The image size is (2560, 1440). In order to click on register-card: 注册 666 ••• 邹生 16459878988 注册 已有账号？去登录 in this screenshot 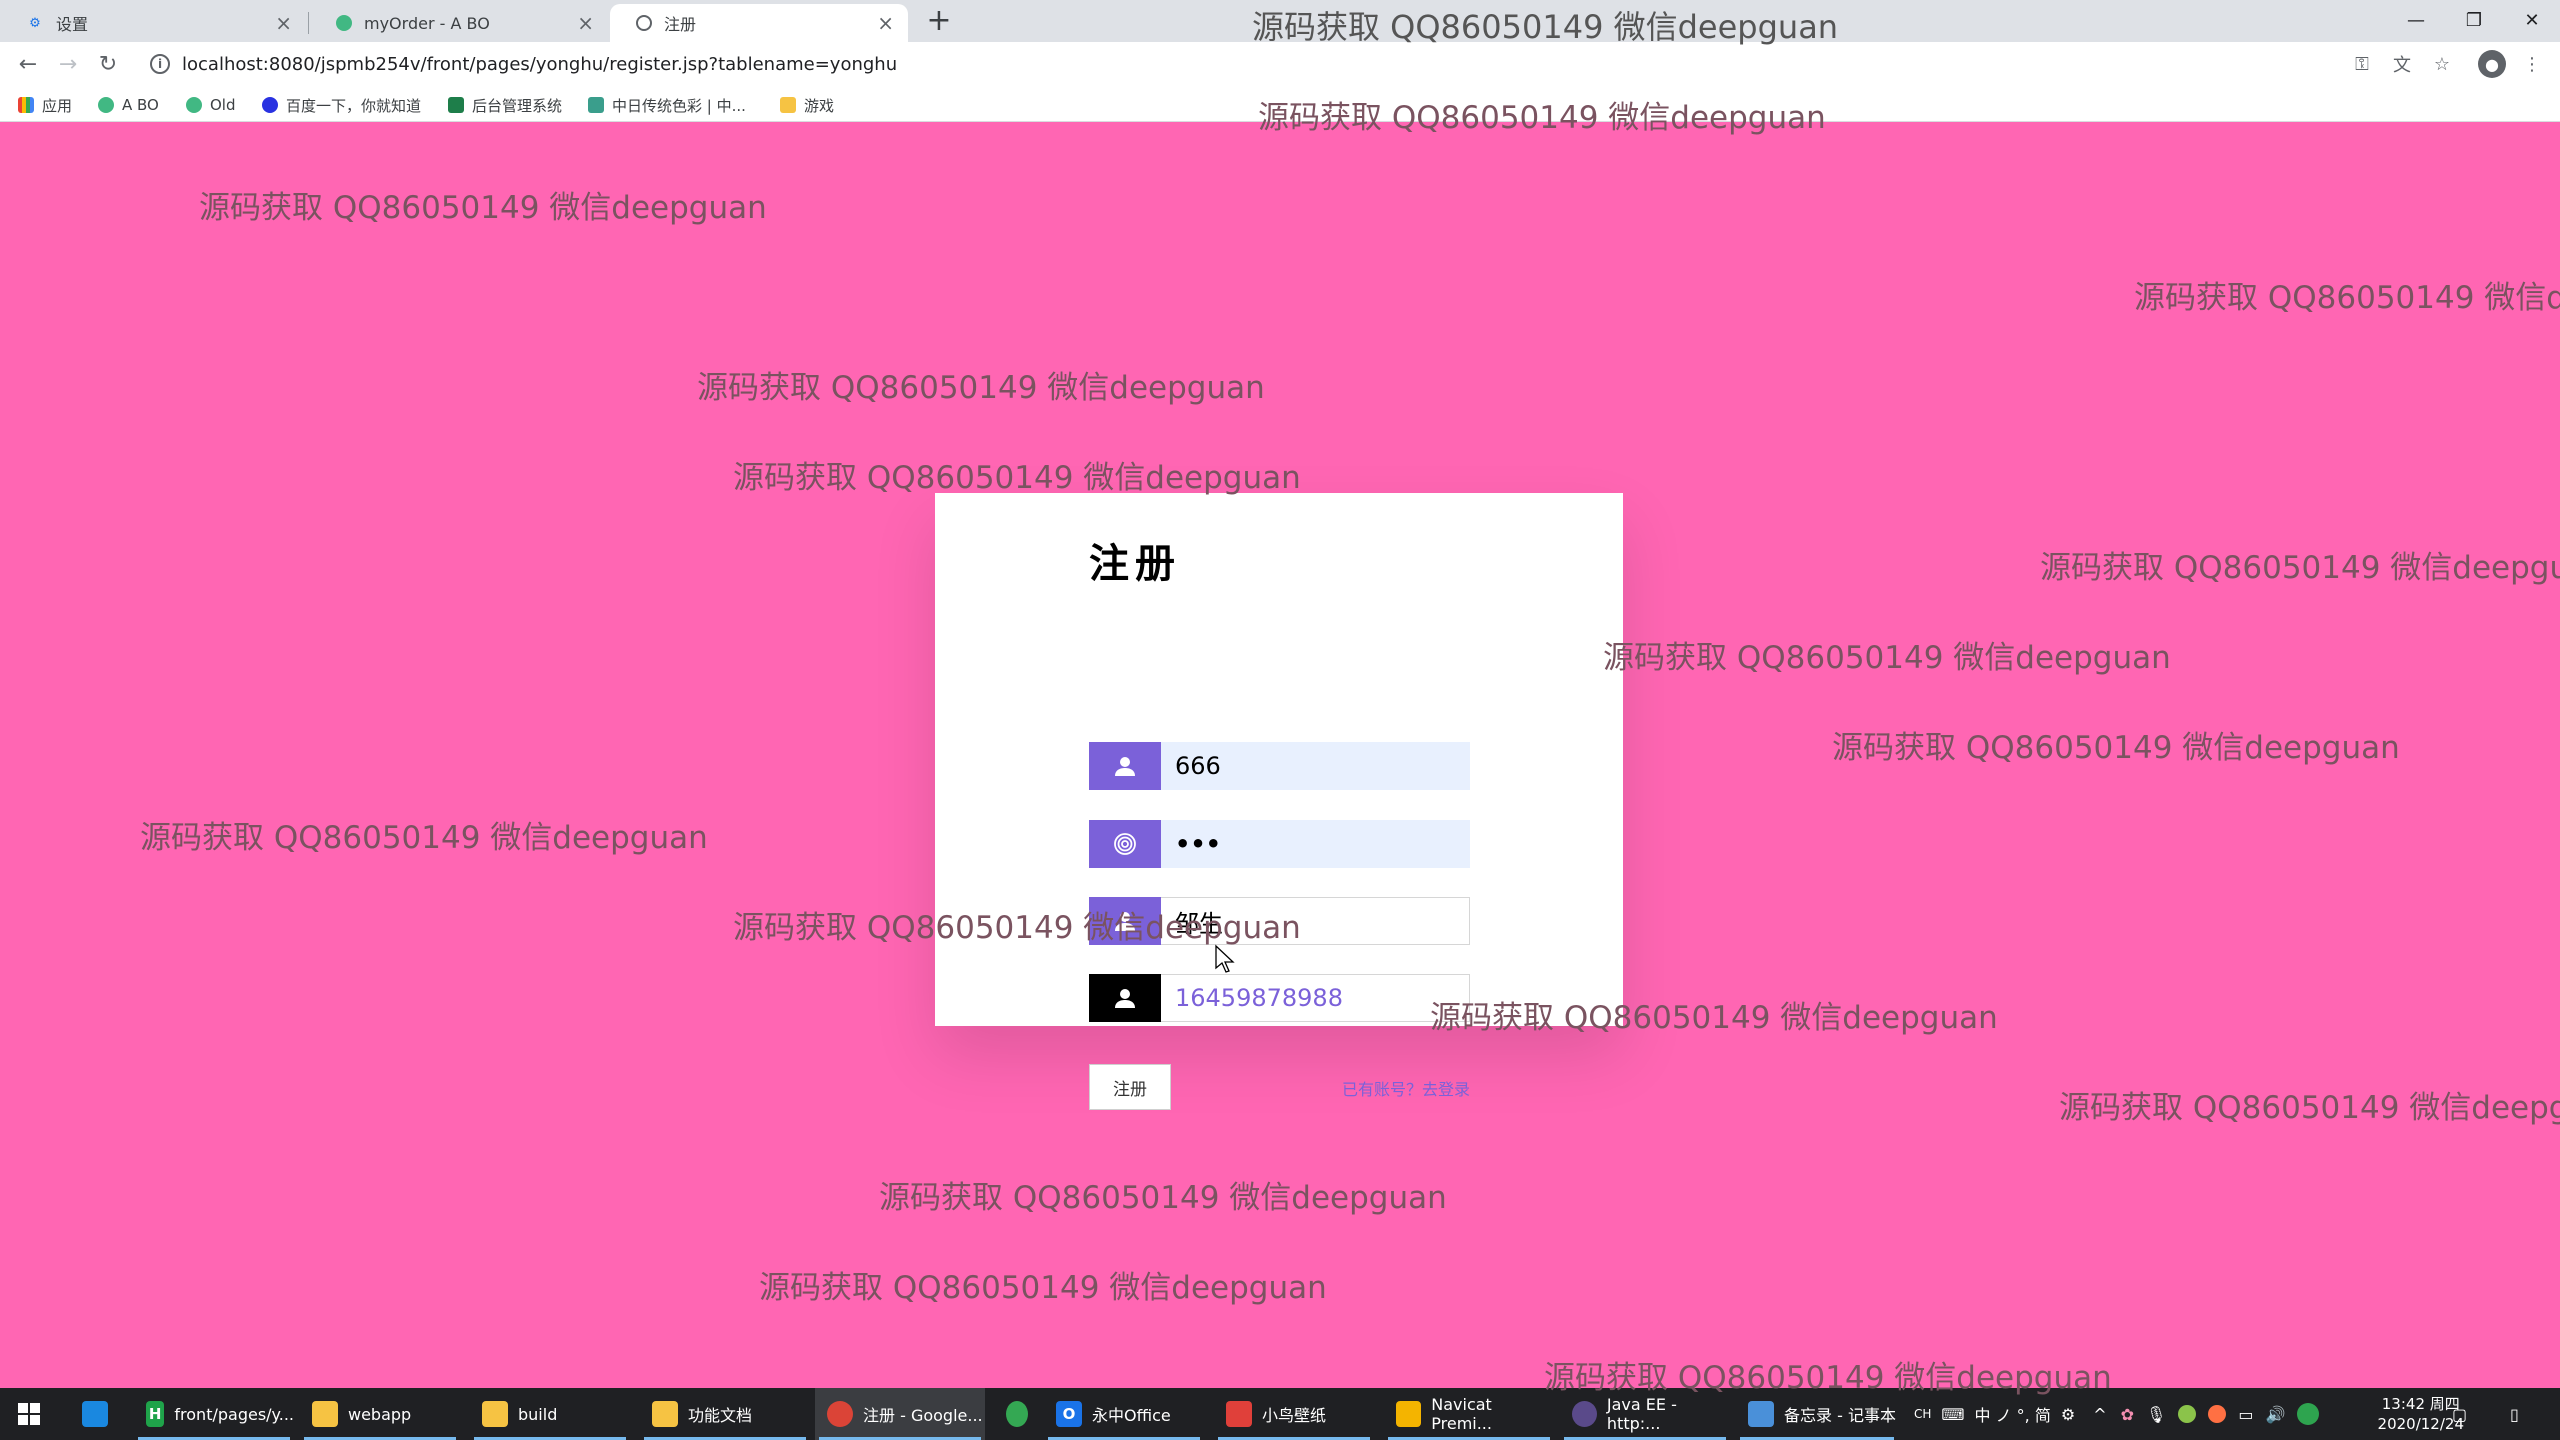, I will do `click(1279, 801)`.